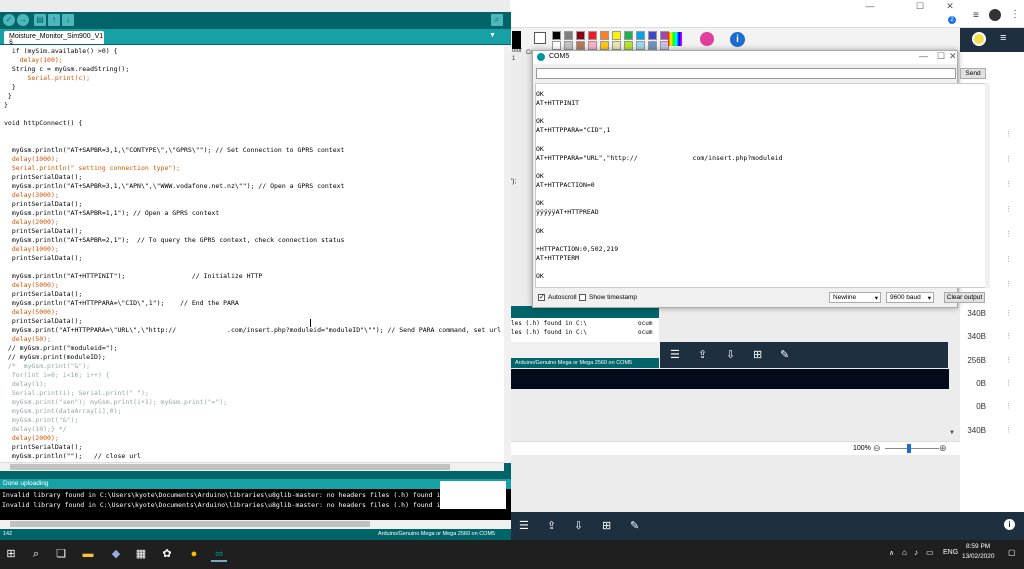  Describe the element at coordinates (707, 39) in the screenshot. I see `paint3d-icon` at that location.